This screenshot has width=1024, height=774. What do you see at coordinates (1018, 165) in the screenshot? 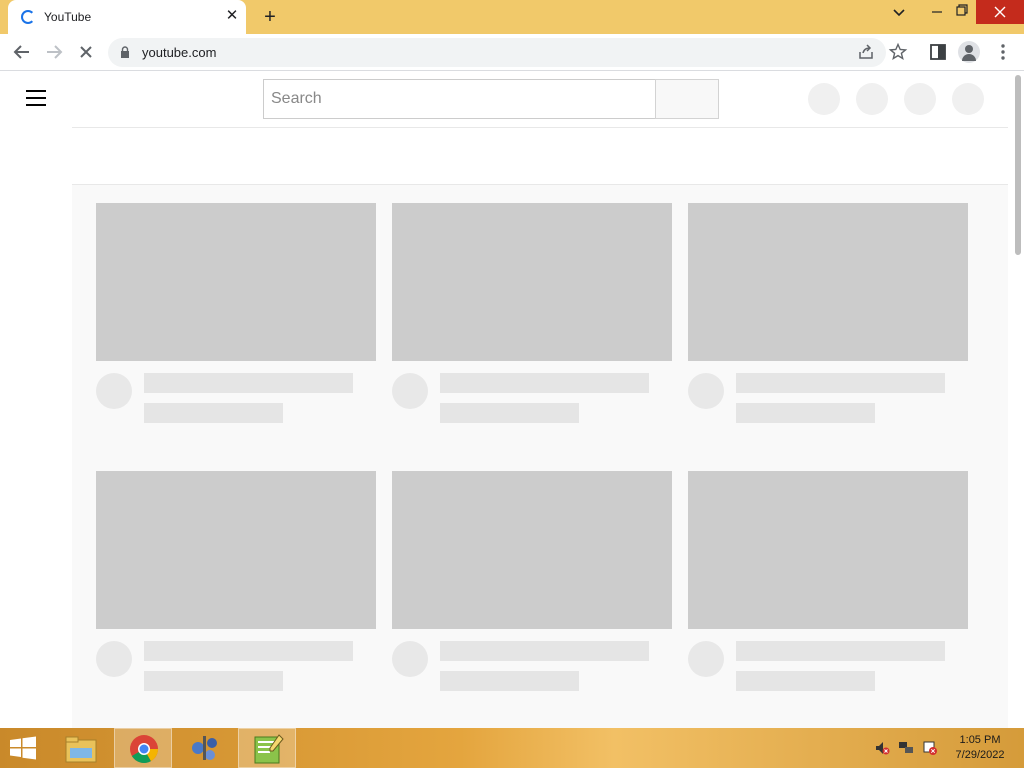
I see `scrollbar-thumb` at bounding box center [1018, 165].